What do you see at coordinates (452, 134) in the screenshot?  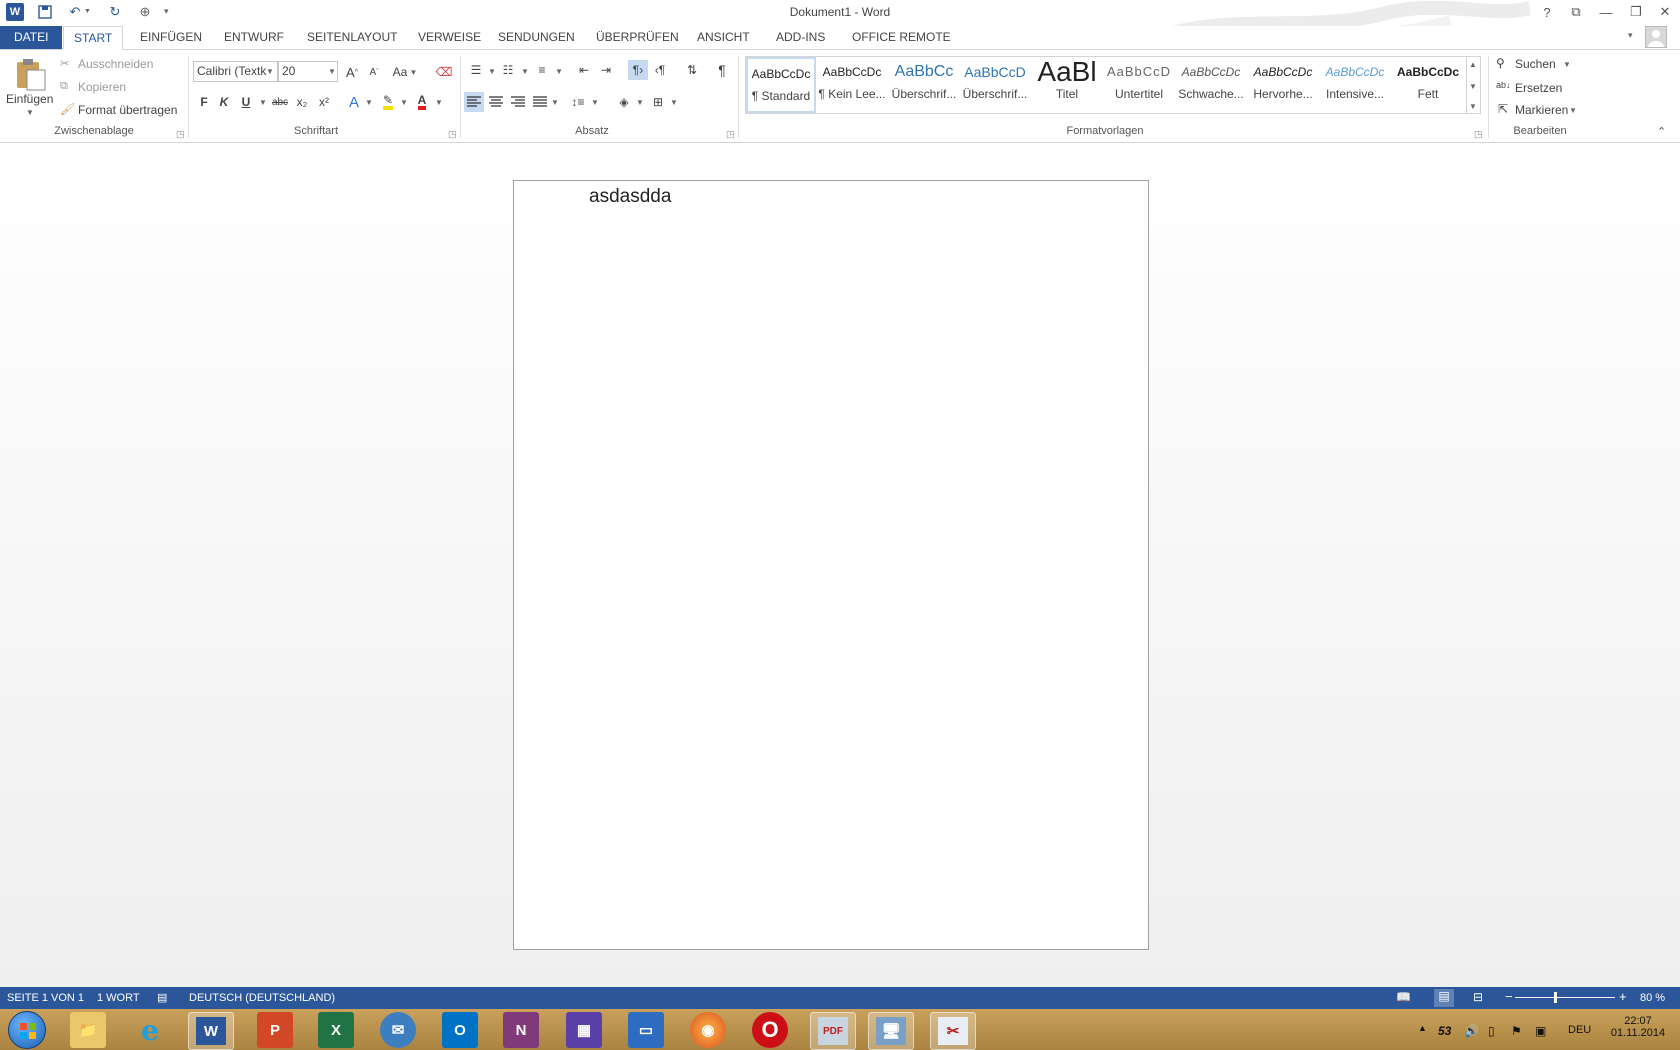 I see `font-launcher-icon: ◳` at bounding box center [452, 134].